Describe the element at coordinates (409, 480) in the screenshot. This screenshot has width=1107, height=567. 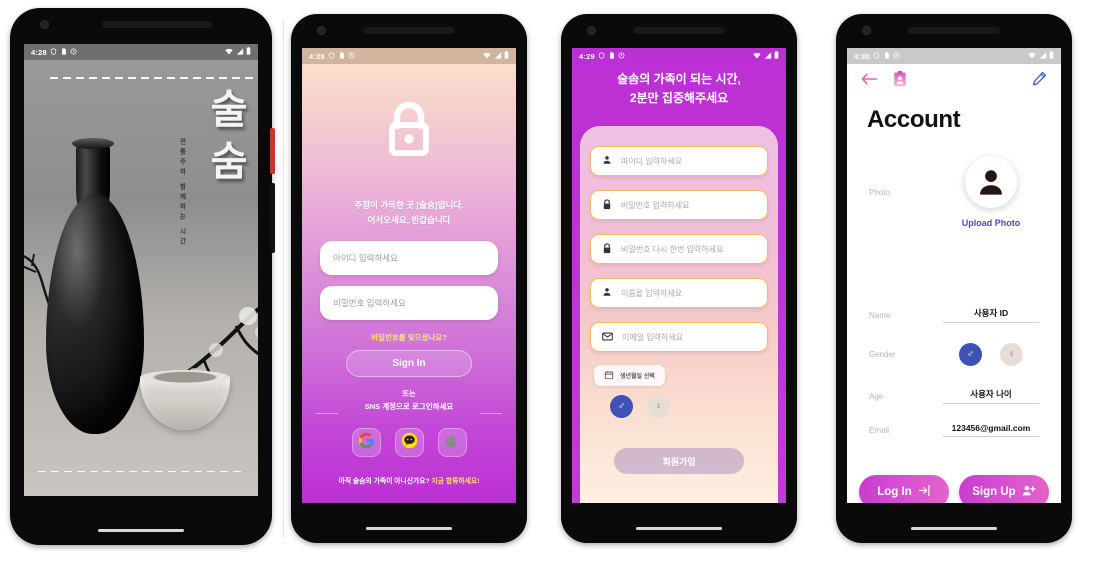
I see `join-prompt: 아직 술숨의 가족이 아니신가요? 지금 합류하세요!` at that location.